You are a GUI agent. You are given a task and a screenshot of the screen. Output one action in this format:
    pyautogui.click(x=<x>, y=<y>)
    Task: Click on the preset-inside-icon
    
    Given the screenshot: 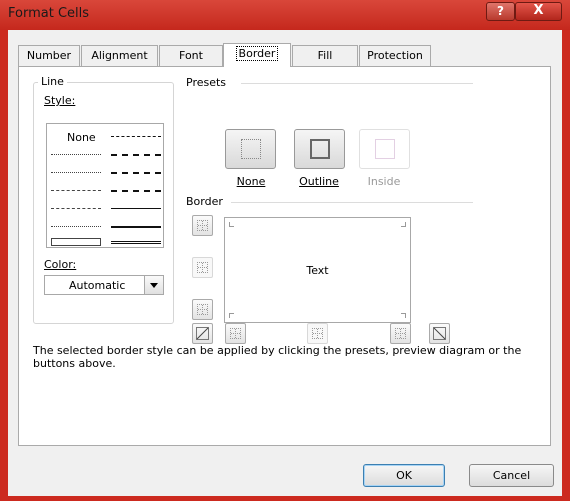 What is the action you would take?
    pyautogui.click(x=385, y=149)
    